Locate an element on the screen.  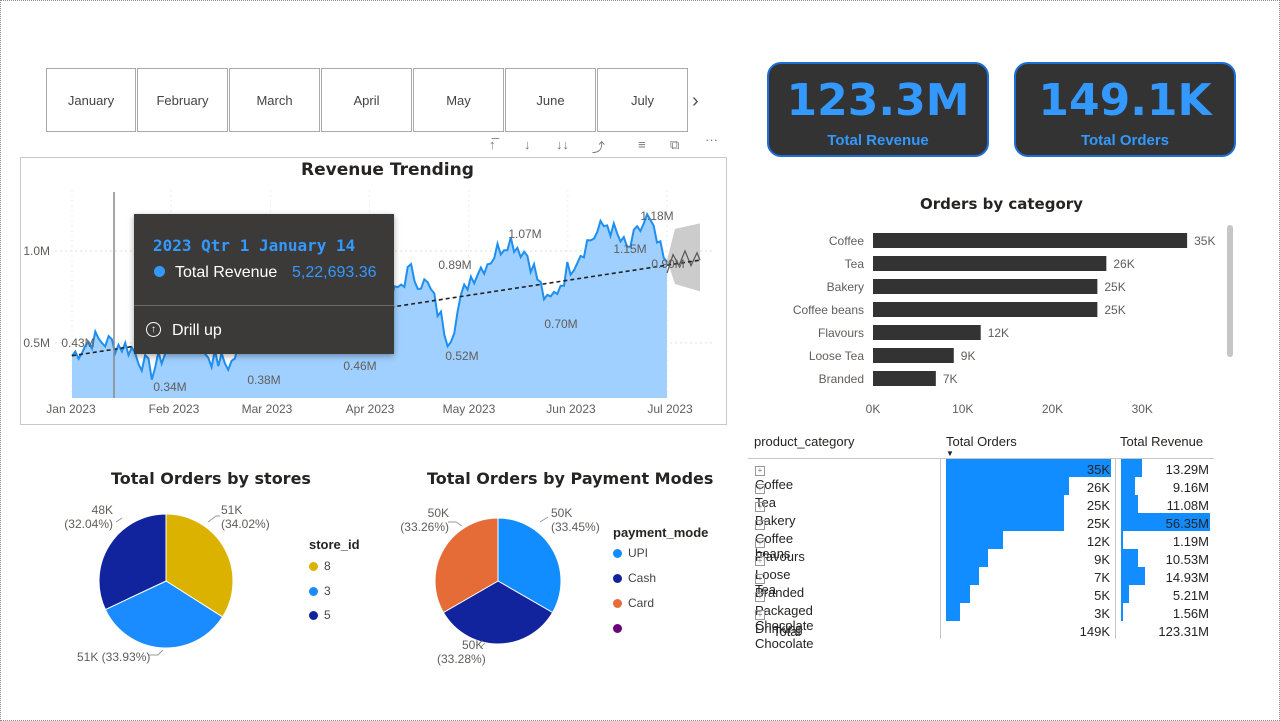
legend-label: 8 is located at coordinates (327, 566).